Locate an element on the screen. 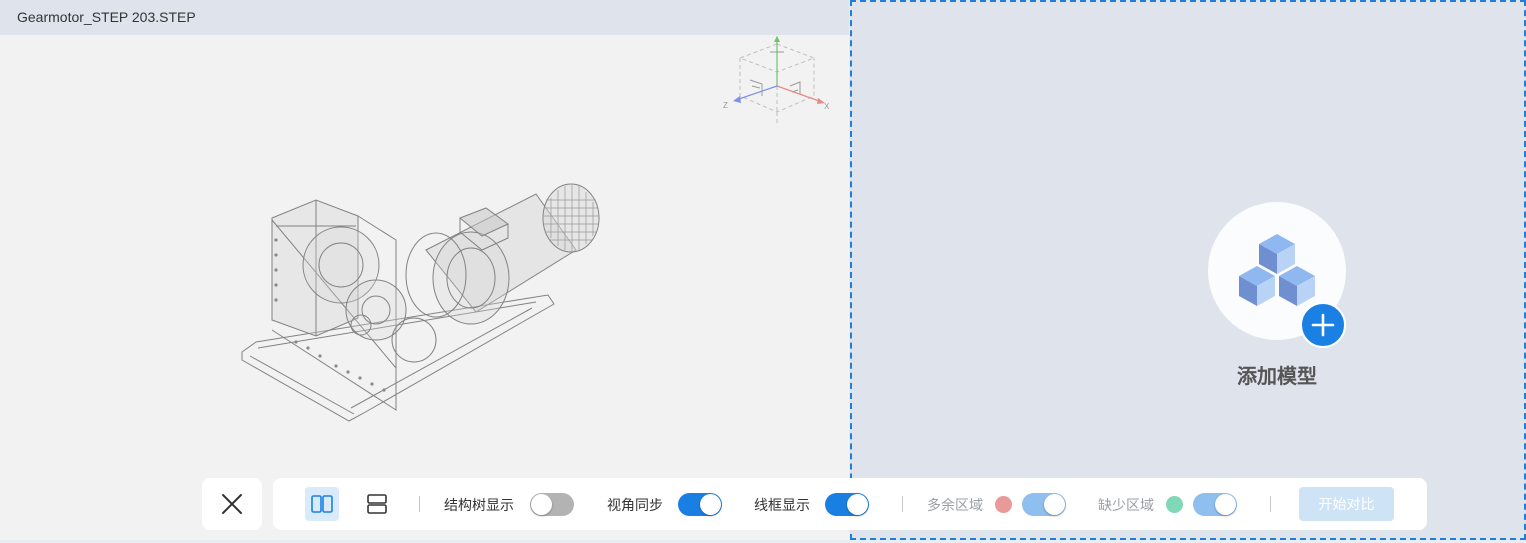 The image size is (1526, 543). add-model-area is located at coordinates (1277, 275).